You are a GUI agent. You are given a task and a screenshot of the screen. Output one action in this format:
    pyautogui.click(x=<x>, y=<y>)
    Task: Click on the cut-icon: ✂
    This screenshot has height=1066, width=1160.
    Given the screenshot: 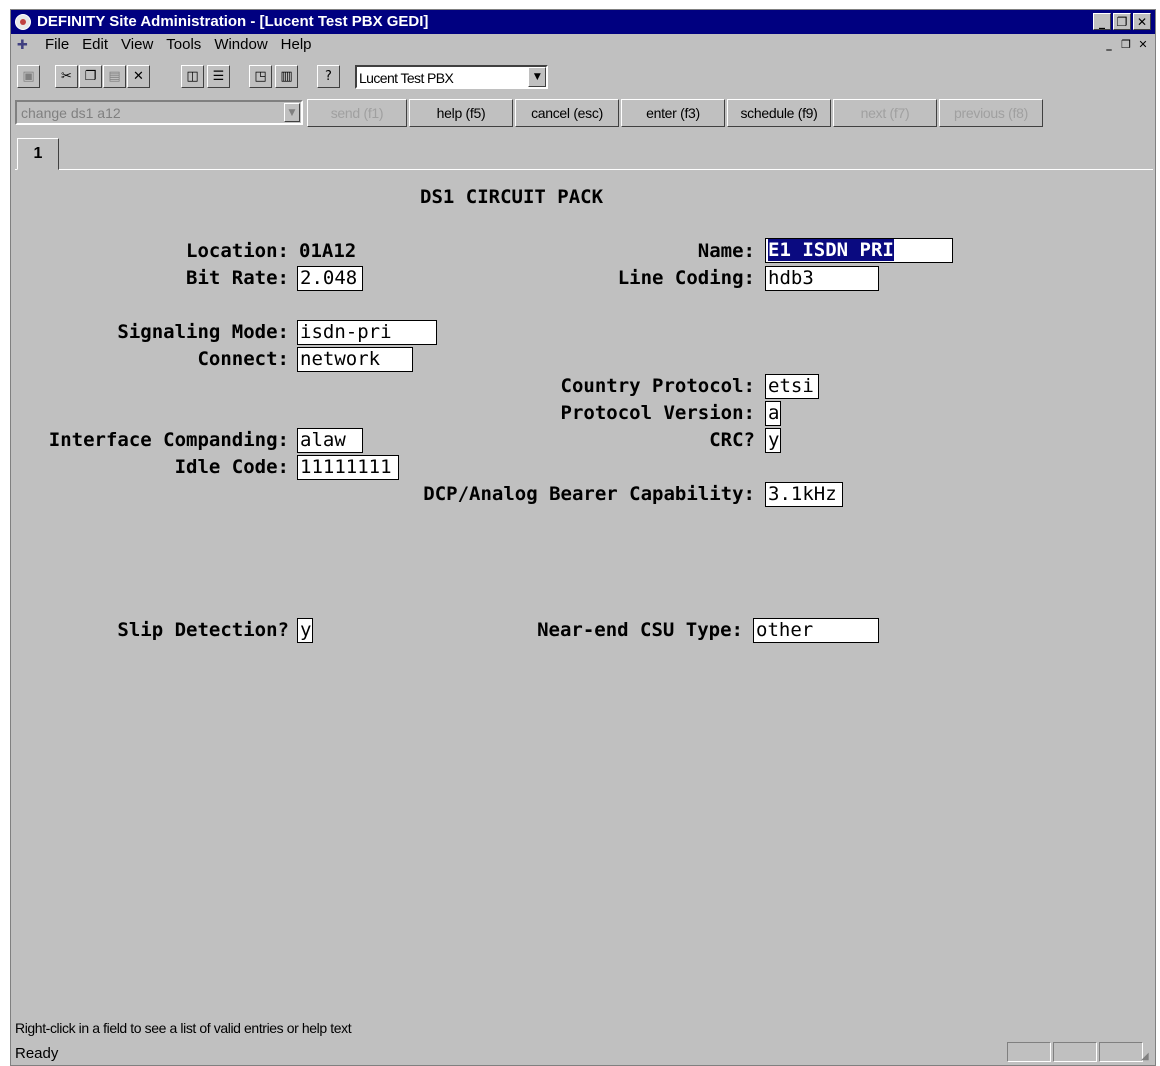 What is the action you would take?
    pyautogui.click(x=66, y=76)
    